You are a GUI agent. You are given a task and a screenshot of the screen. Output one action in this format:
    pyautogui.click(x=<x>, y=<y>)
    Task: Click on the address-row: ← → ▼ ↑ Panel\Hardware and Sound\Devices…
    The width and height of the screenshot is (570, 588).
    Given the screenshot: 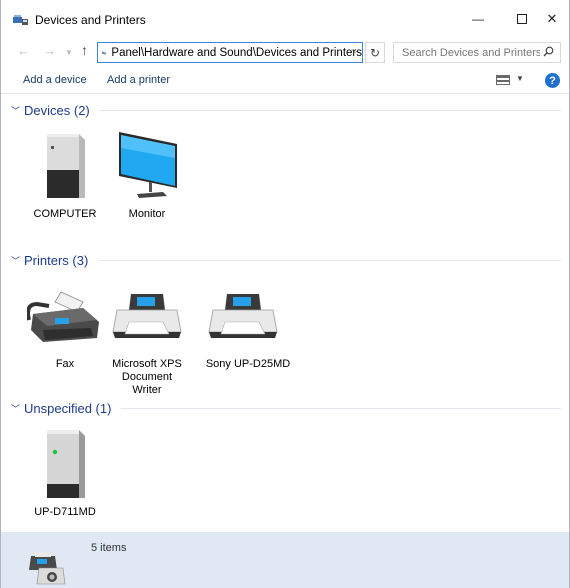 What is the action you would take?
    pyautogui.click(x=285, y=53)
    